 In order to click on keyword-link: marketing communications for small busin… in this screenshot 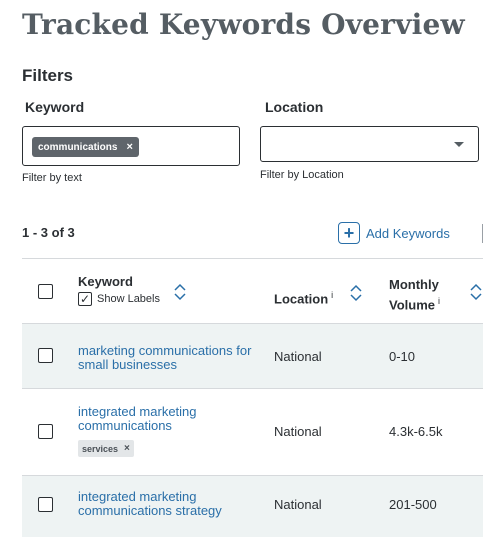, I will do `click(165, 358)`.